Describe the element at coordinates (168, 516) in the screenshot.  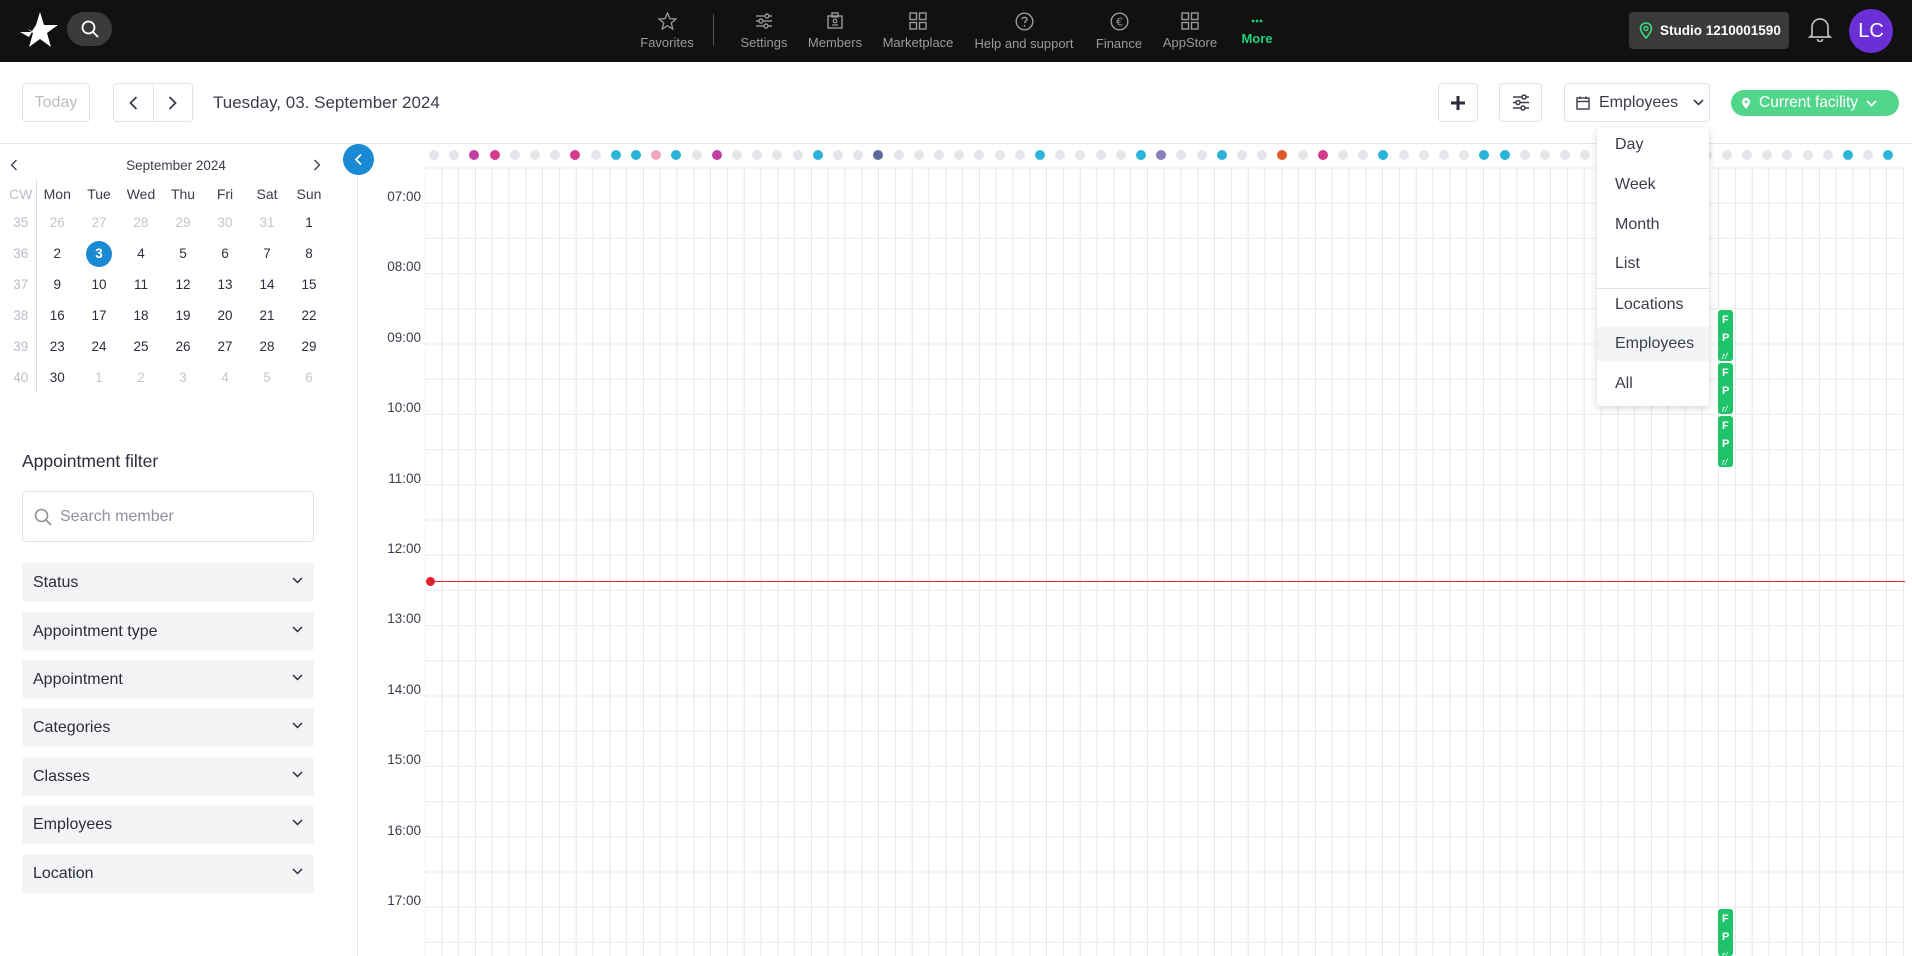
I see `member-search-input: Search member` at that location.